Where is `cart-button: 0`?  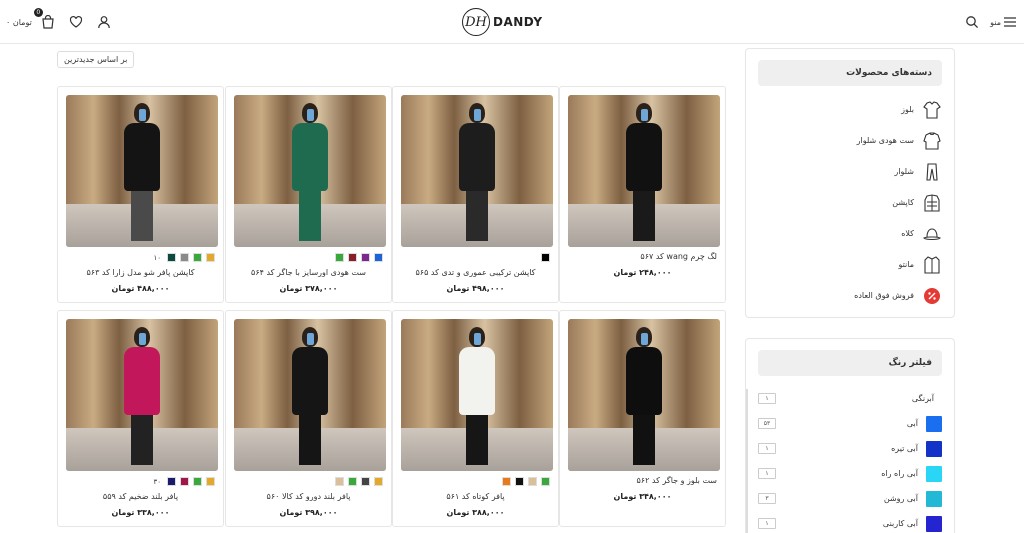
cart-button: 0 is located at coordinates (45, 20).